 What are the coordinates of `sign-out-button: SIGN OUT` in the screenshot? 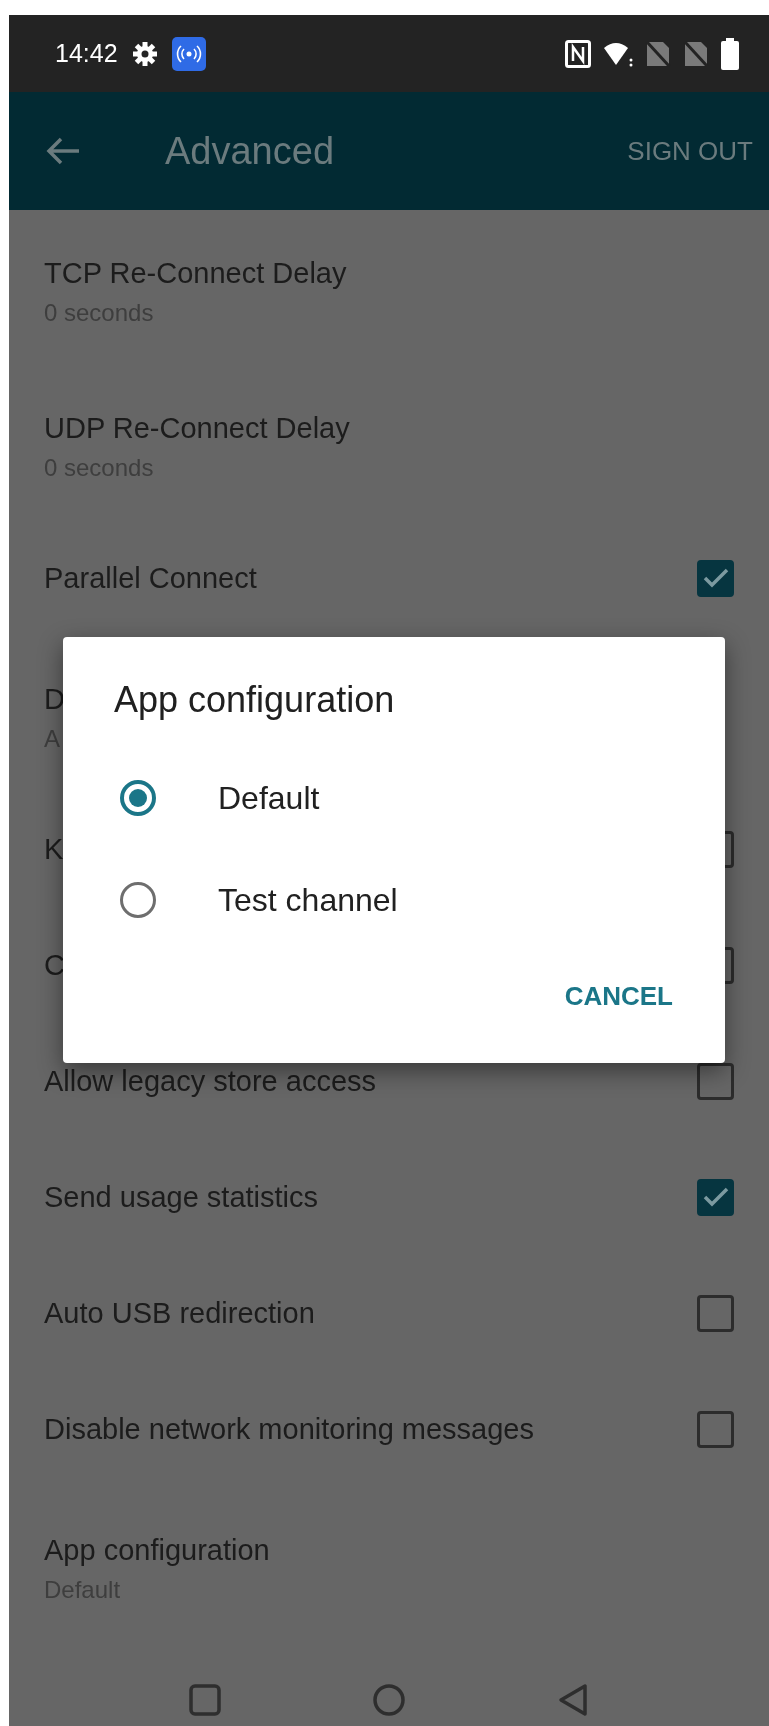 It's located at (690, 151).